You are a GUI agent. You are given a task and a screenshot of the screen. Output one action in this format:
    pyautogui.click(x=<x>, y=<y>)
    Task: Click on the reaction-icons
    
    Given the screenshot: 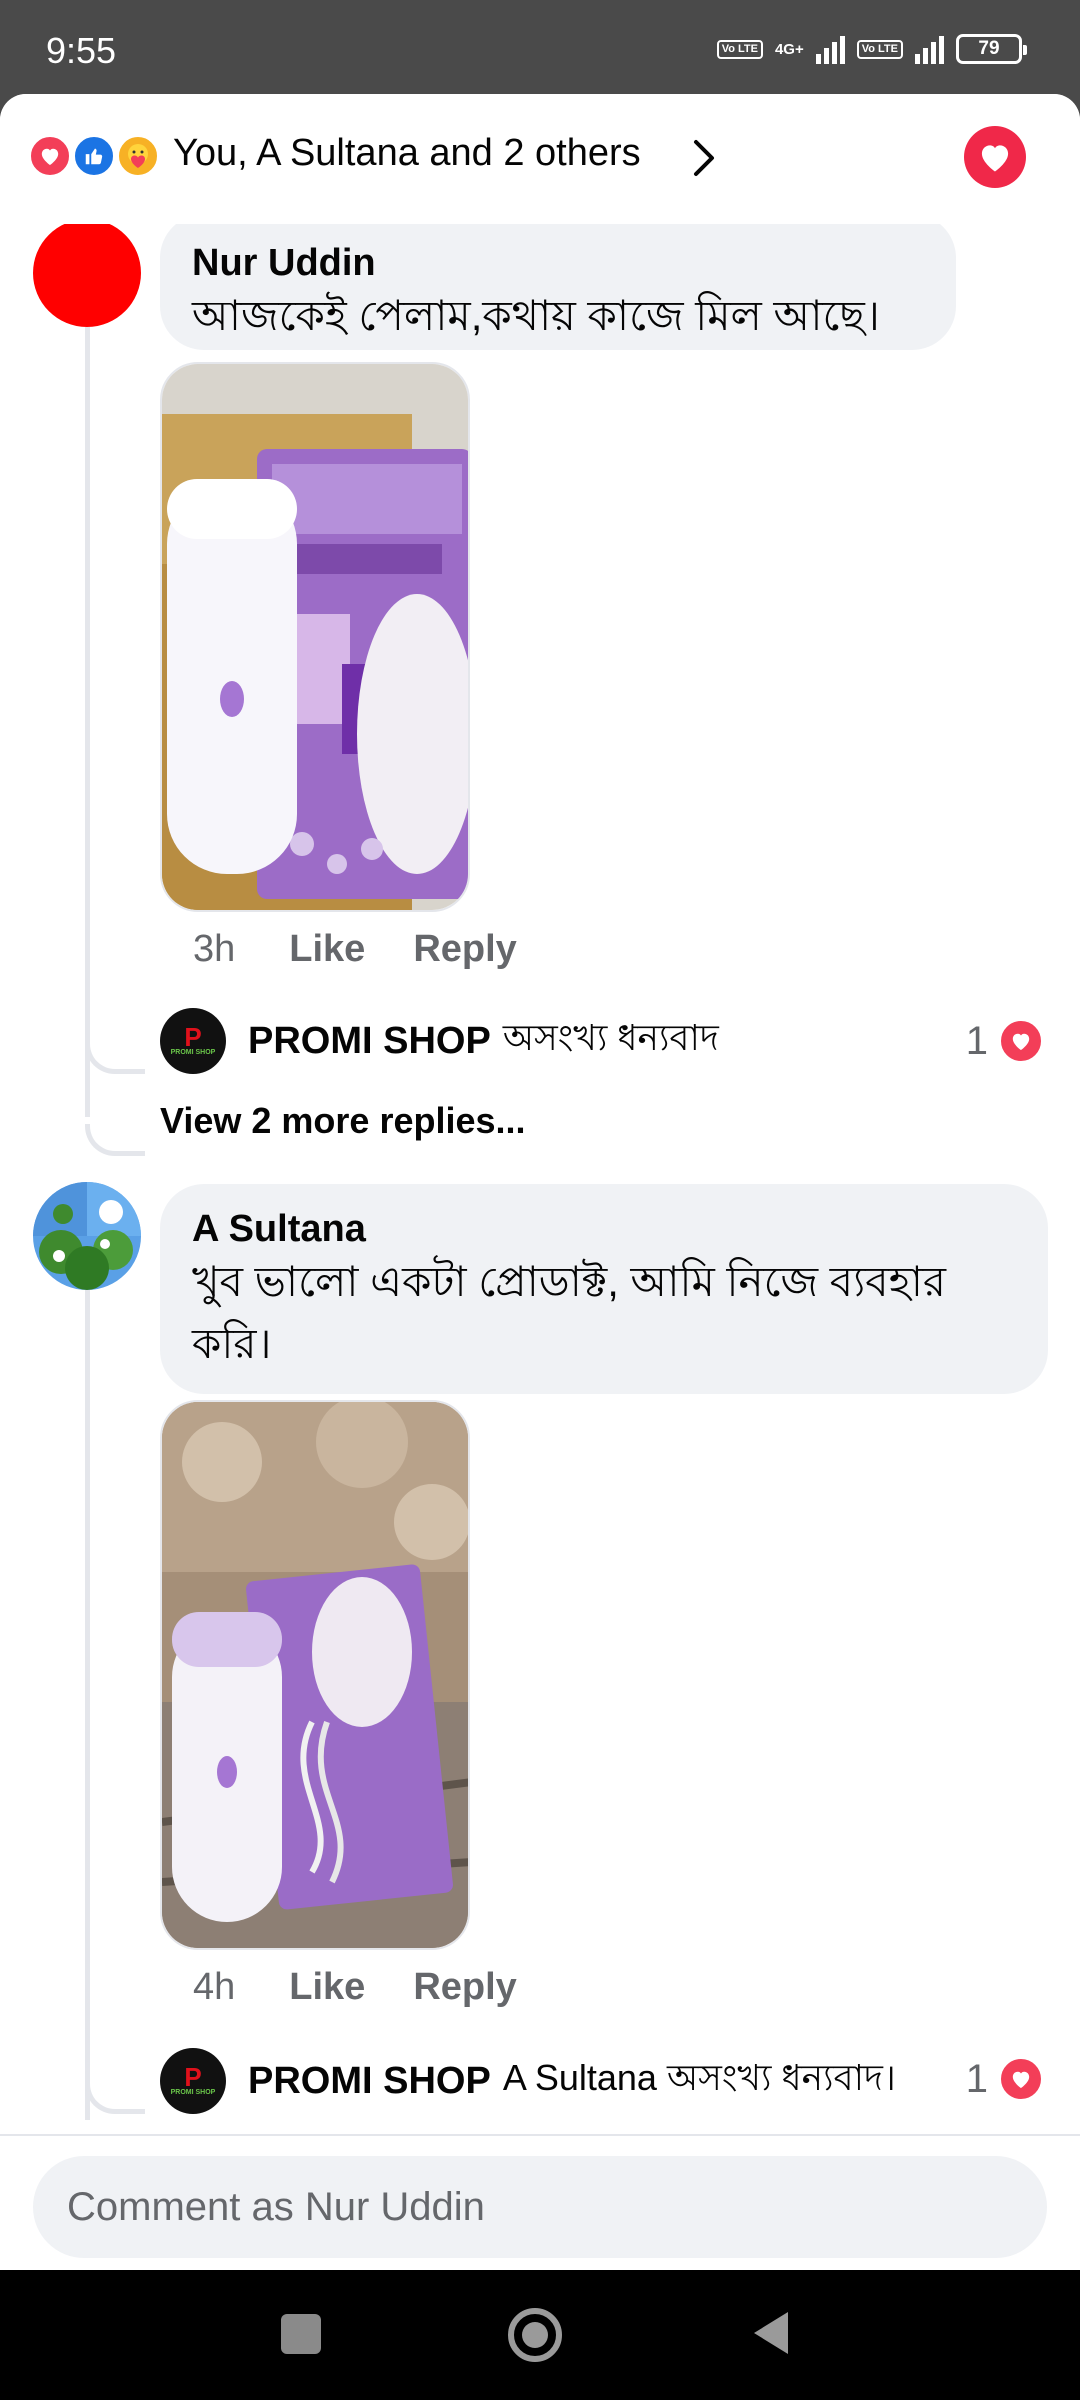 What is the action you would take?
    pyautogui.click(x=94, y=156)
    